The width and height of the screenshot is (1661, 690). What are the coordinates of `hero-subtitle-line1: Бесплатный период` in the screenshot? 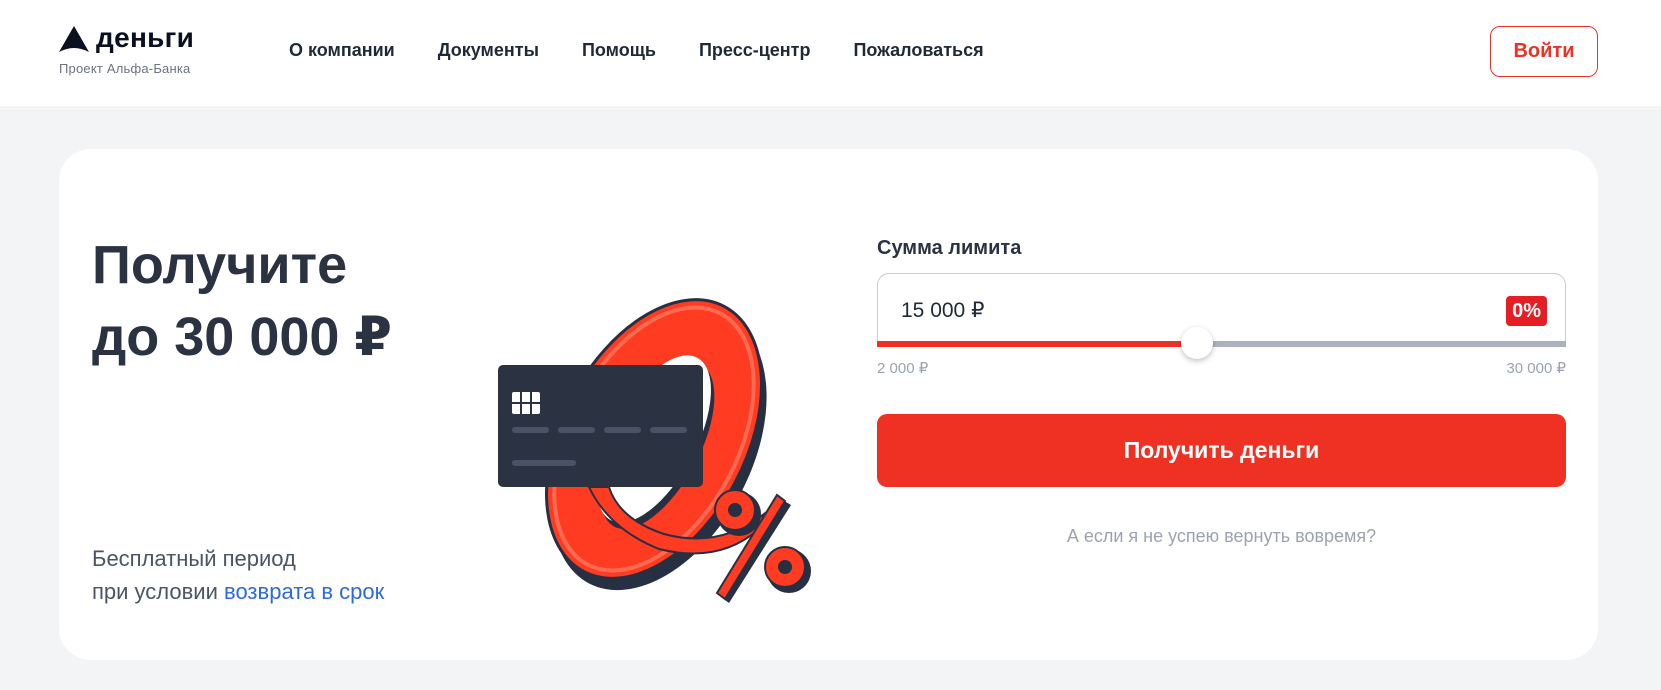 It's located at (194, 558).